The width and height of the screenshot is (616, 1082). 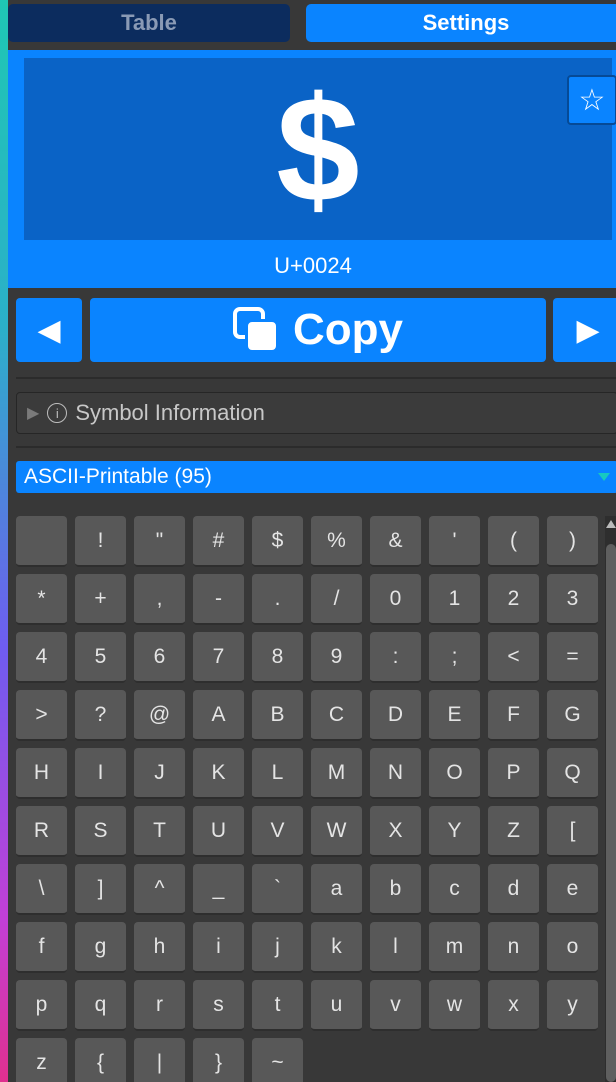 I want to click on symbol-cell: %, so click(x=336, y=541).